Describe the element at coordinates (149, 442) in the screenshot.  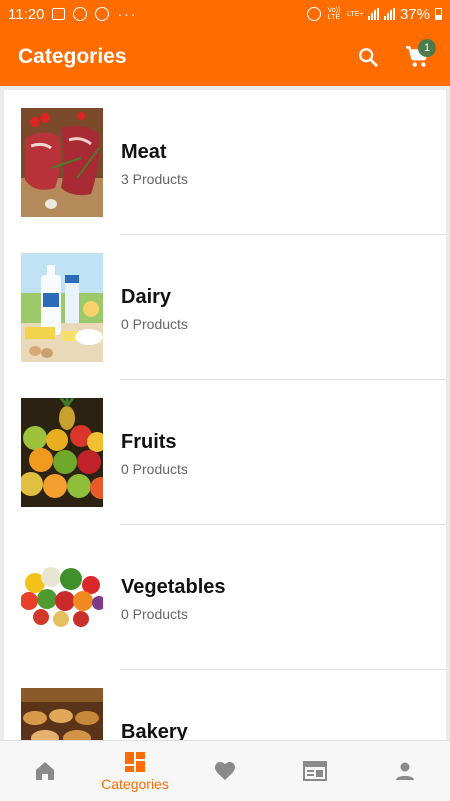
I see `category-name: Fruits` at that location.